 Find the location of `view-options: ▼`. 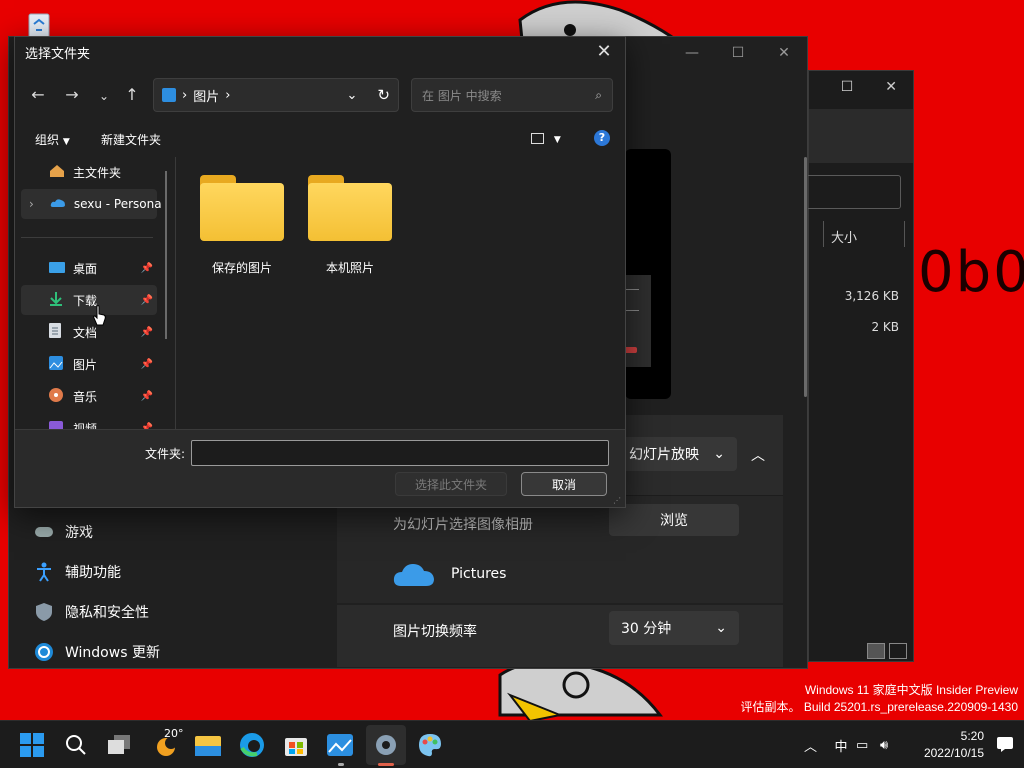

view-options: ▼ is located at coordinates (546, 138).